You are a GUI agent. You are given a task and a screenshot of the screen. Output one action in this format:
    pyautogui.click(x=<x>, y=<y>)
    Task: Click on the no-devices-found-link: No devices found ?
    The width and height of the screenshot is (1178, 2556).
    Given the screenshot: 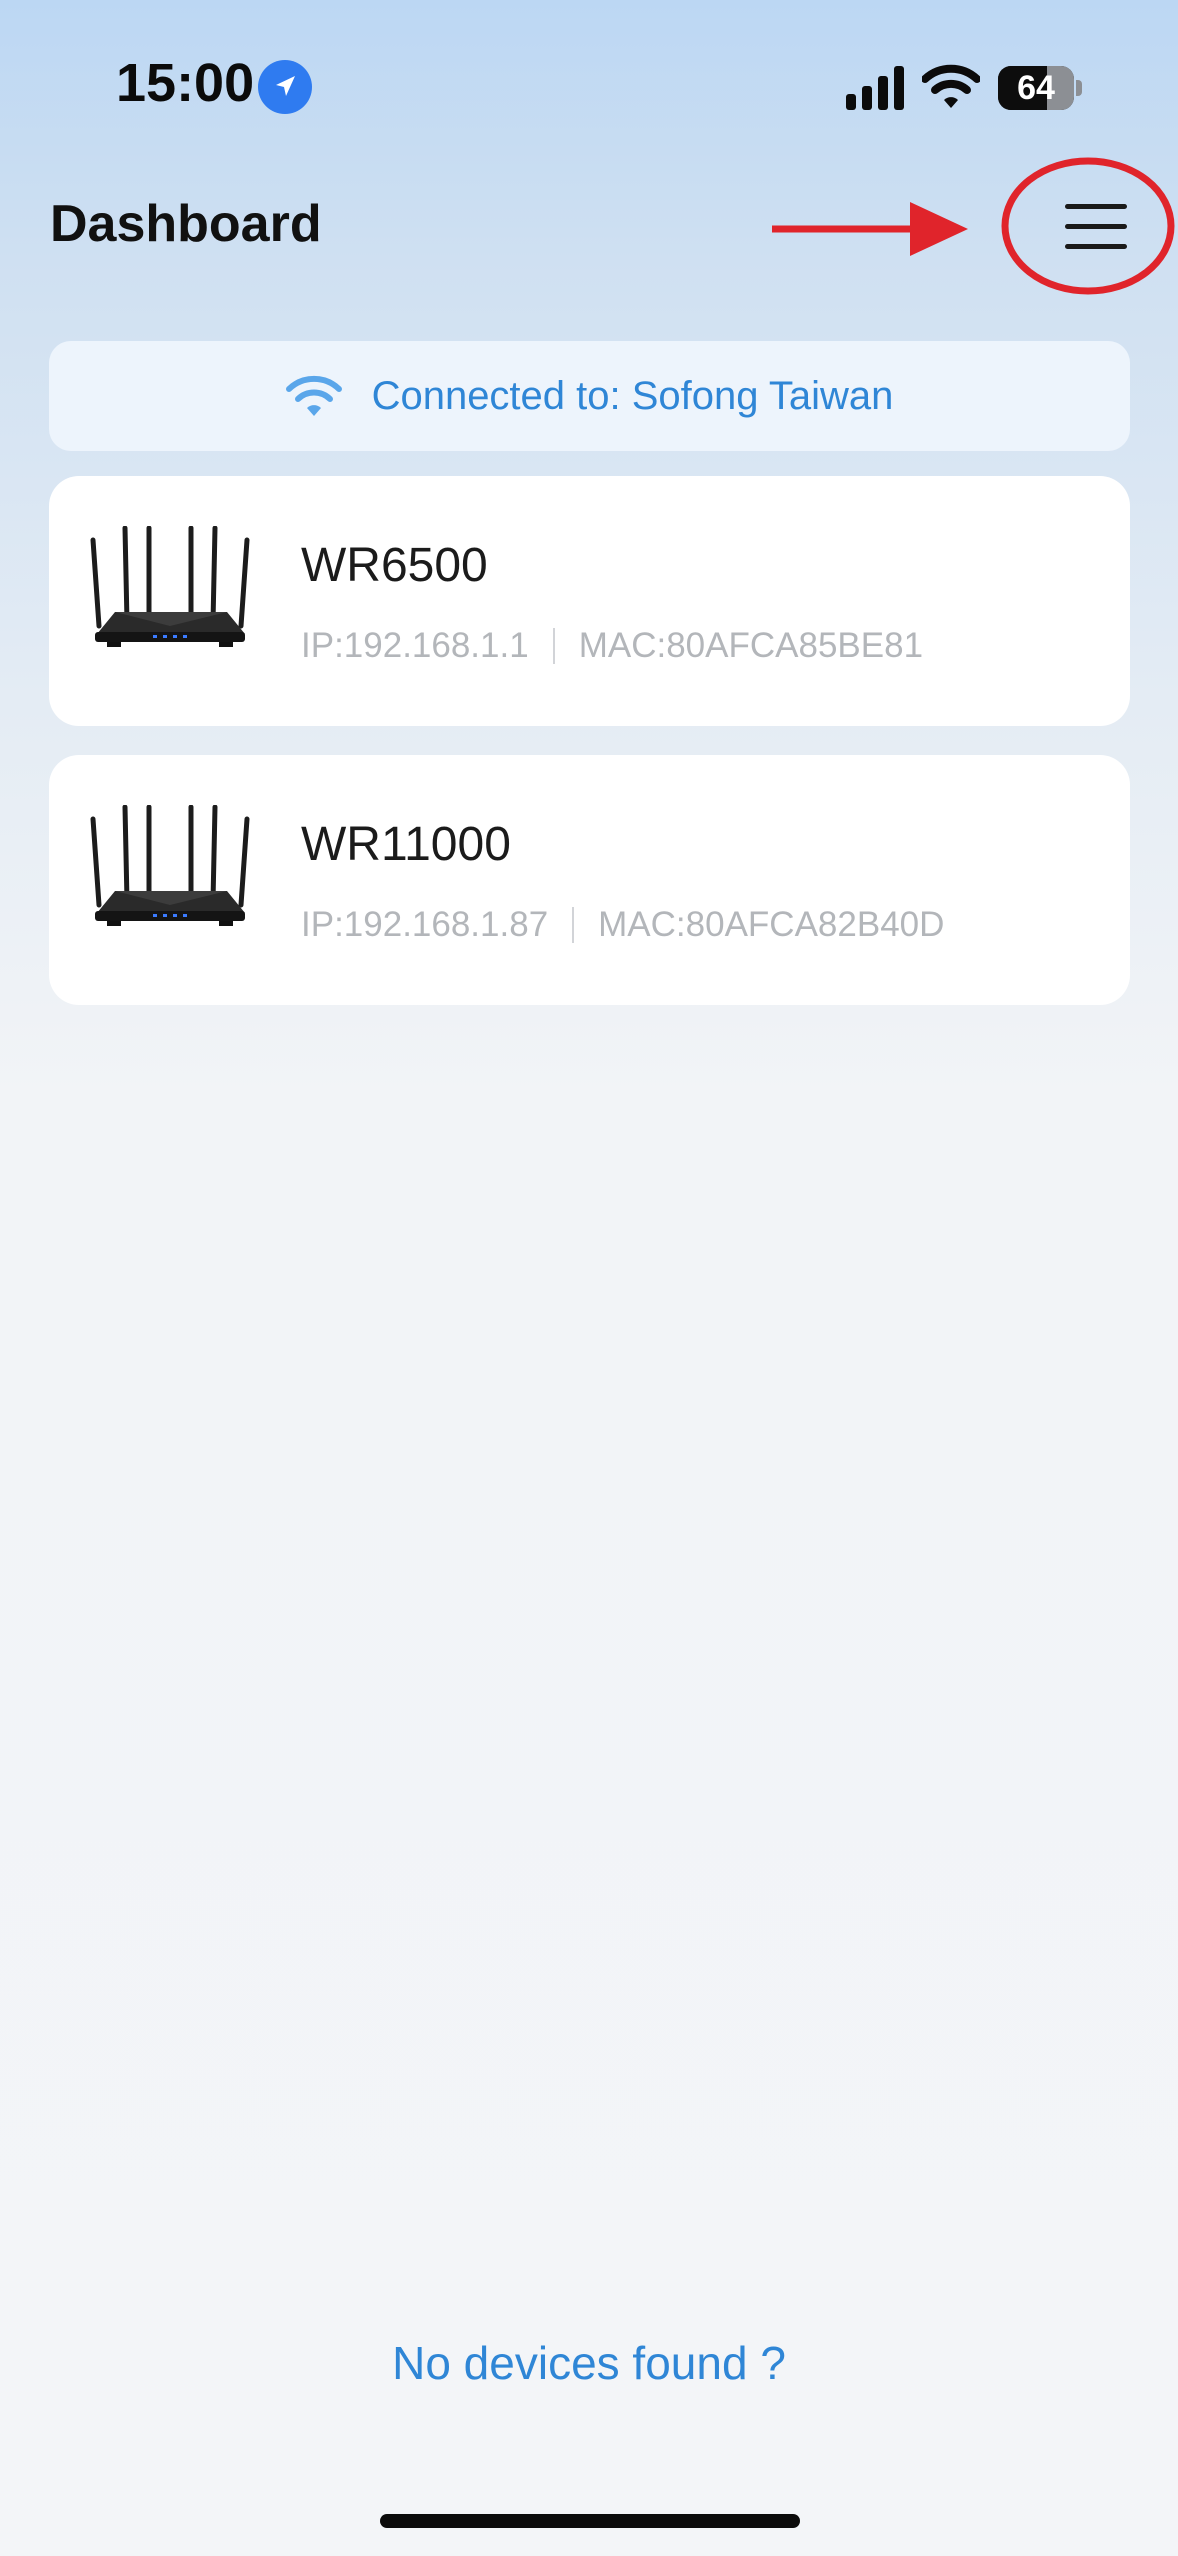 What is the action you would take?
    pyautogui.click(x=589, y=2363)
    